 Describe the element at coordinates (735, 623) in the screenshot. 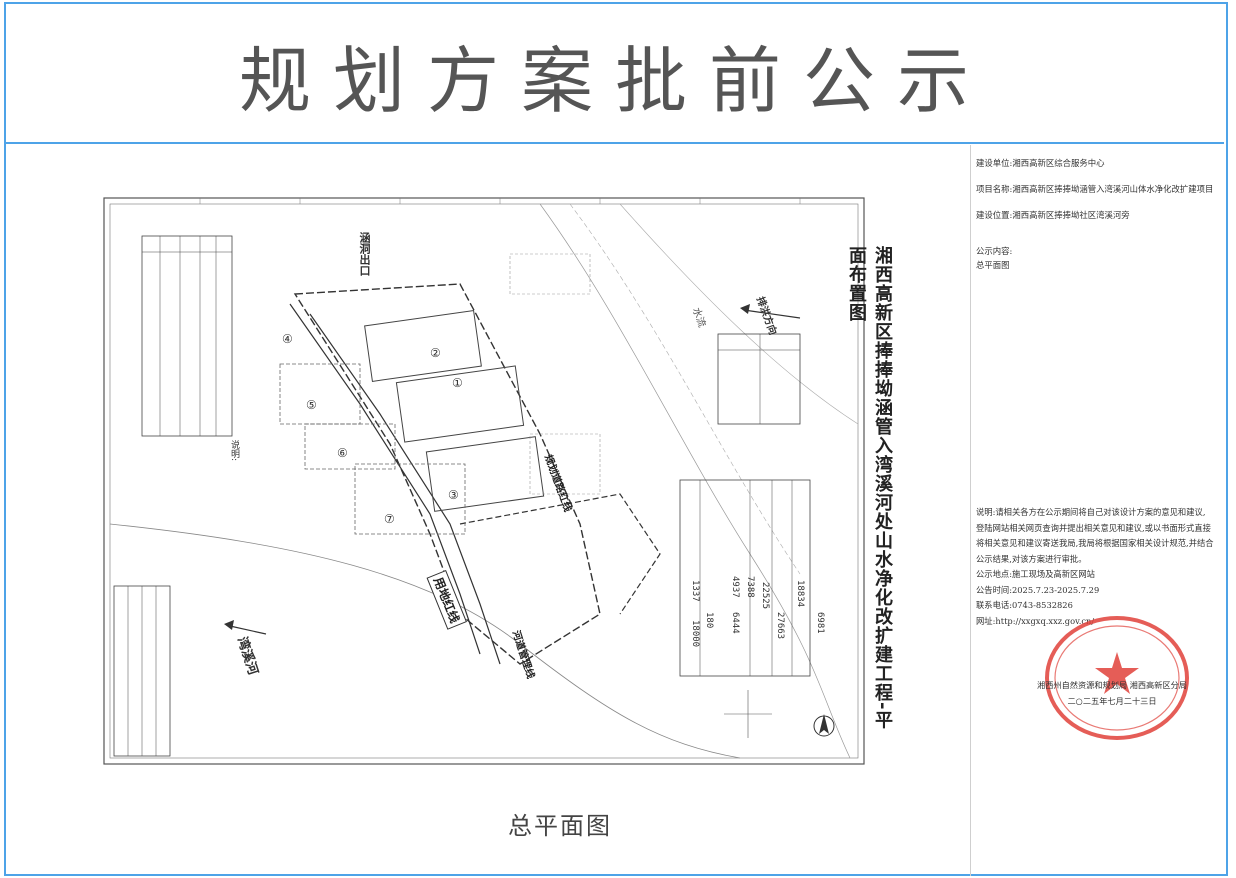

I see `table-value-10: 6444` at that location.